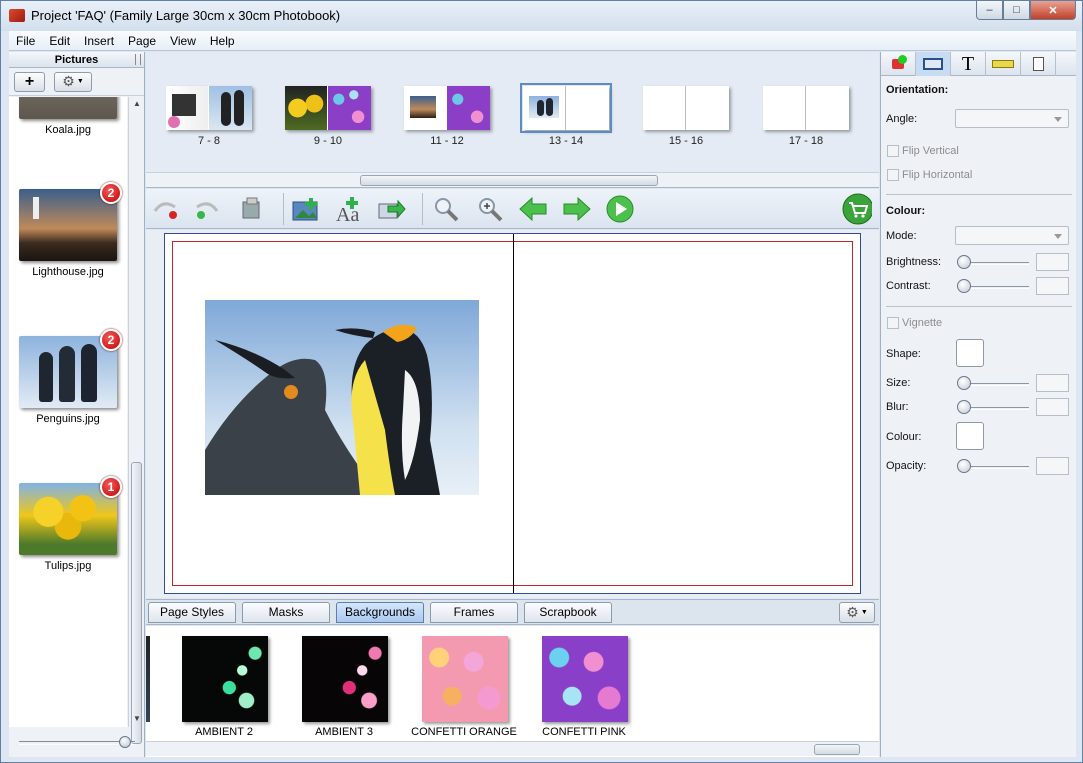  Describe the element at coordinates (897, 407) in the screenshot. I see `blur-label: Blur:` at that location.